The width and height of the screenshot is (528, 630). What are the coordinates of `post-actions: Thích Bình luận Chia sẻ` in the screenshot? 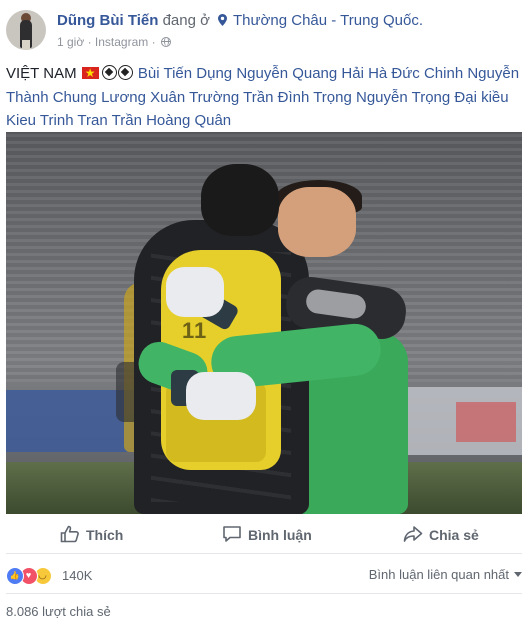 It's located at (264, 534).